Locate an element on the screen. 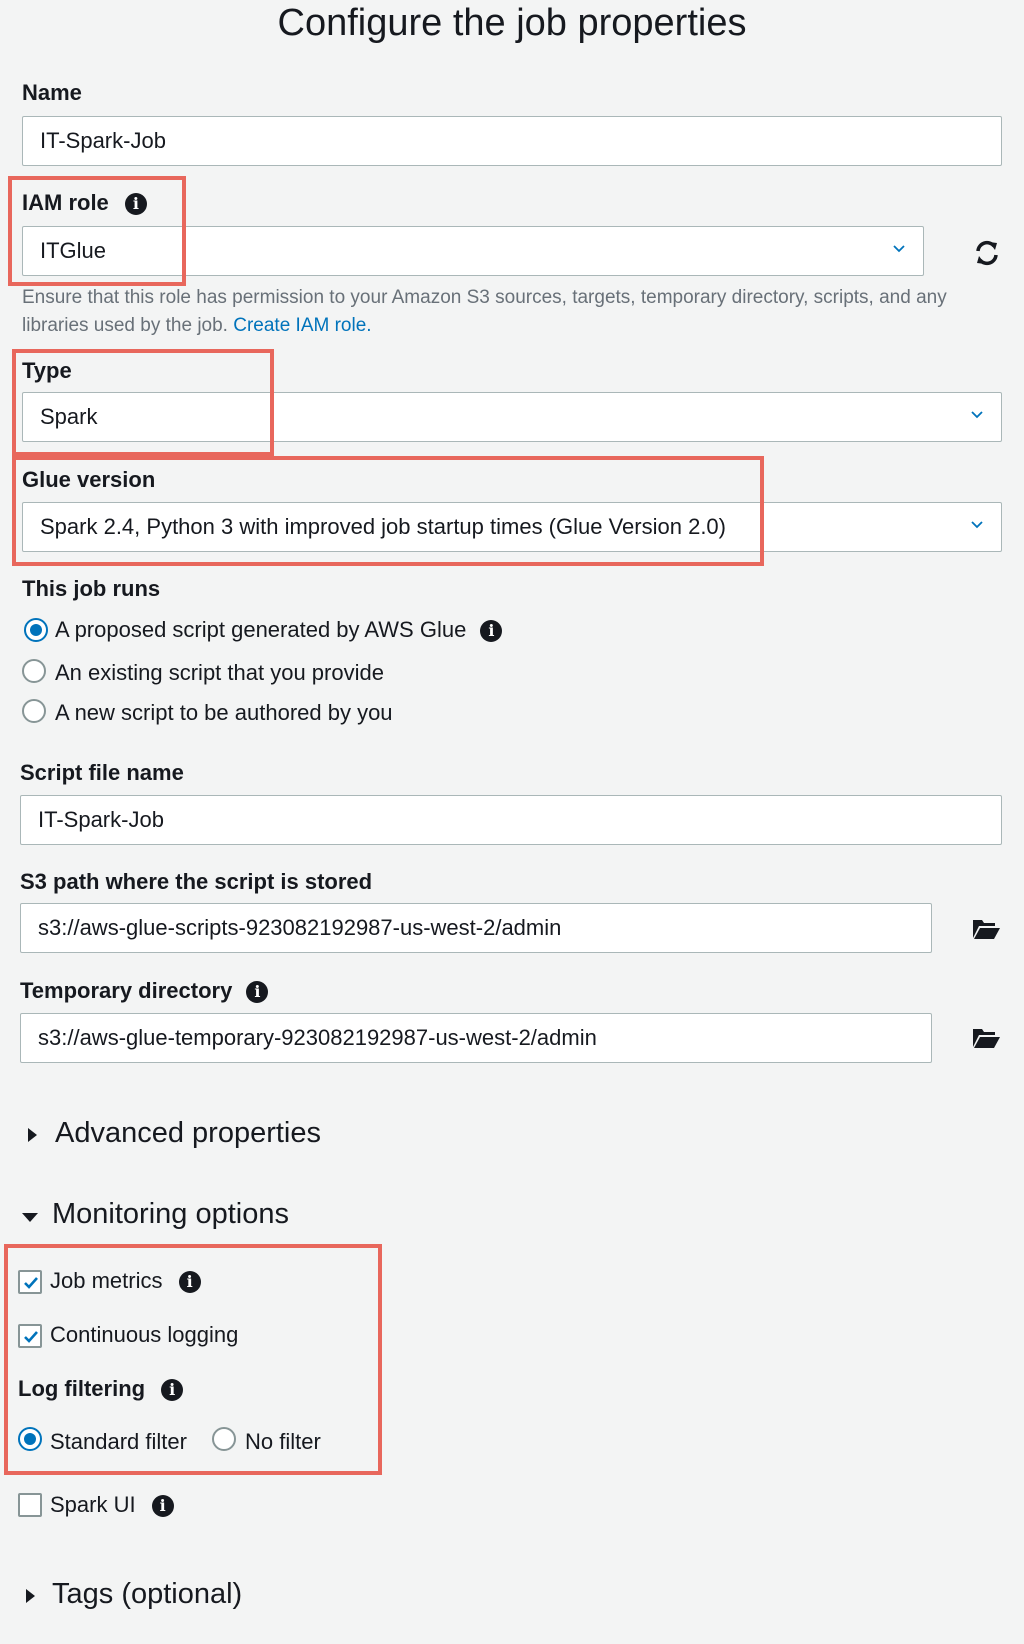 The image size is (1024, 1644). job-runs-label: This job runs is located at coordinates (91, 588).